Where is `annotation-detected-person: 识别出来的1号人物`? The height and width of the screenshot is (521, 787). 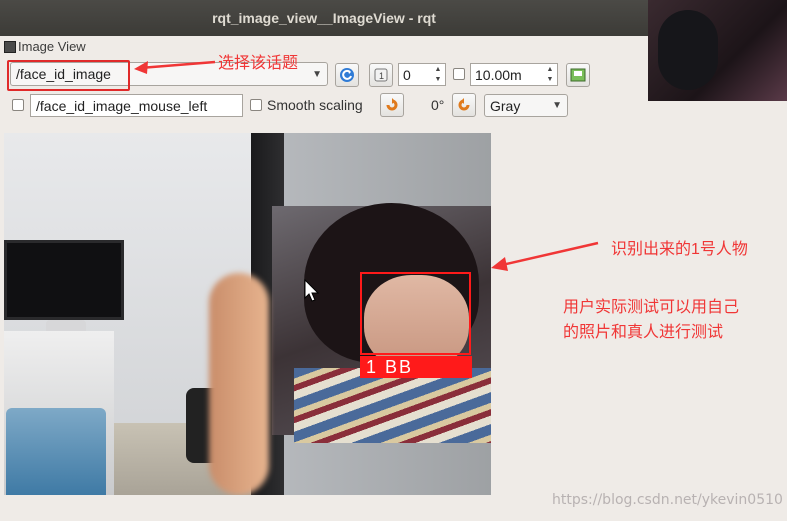
annotation-detected-person: 识别出来的1号人物 is located at coordinates (679, 249).